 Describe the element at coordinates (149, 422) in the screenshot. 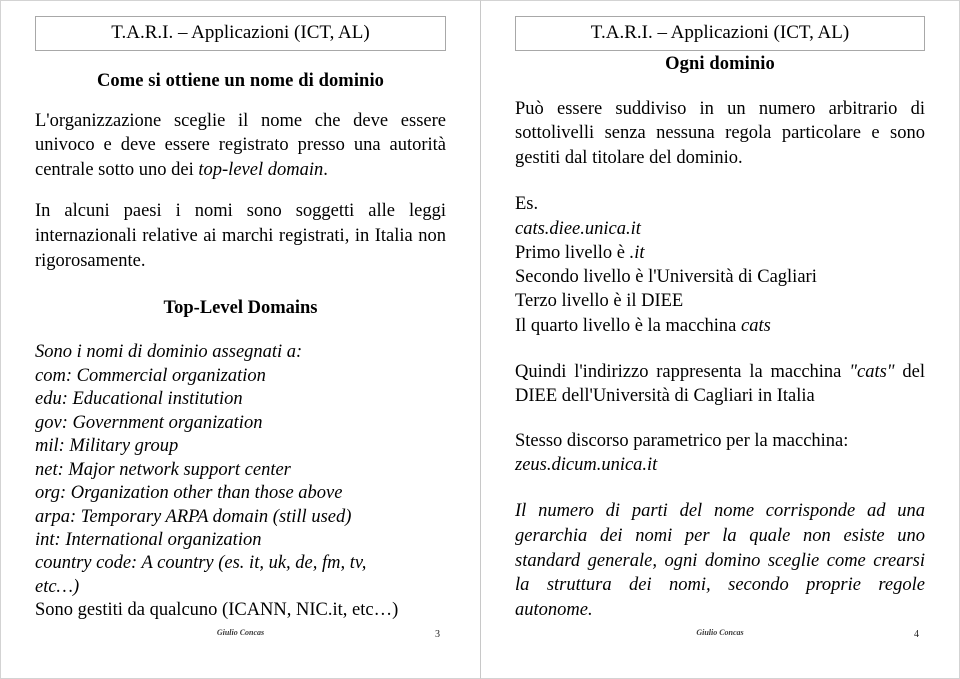

I see `tld-item: gov: Government organization` at that location.